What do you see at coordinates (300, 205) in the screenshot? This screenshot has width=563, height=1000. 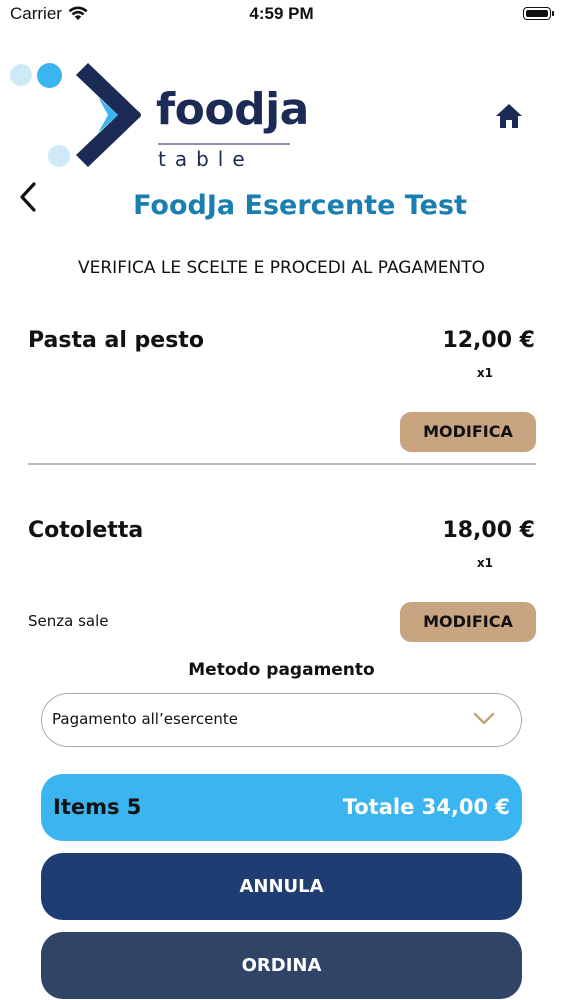 I see `page-title: FoodJa Esercente Test` at bounding box center [300, 205].